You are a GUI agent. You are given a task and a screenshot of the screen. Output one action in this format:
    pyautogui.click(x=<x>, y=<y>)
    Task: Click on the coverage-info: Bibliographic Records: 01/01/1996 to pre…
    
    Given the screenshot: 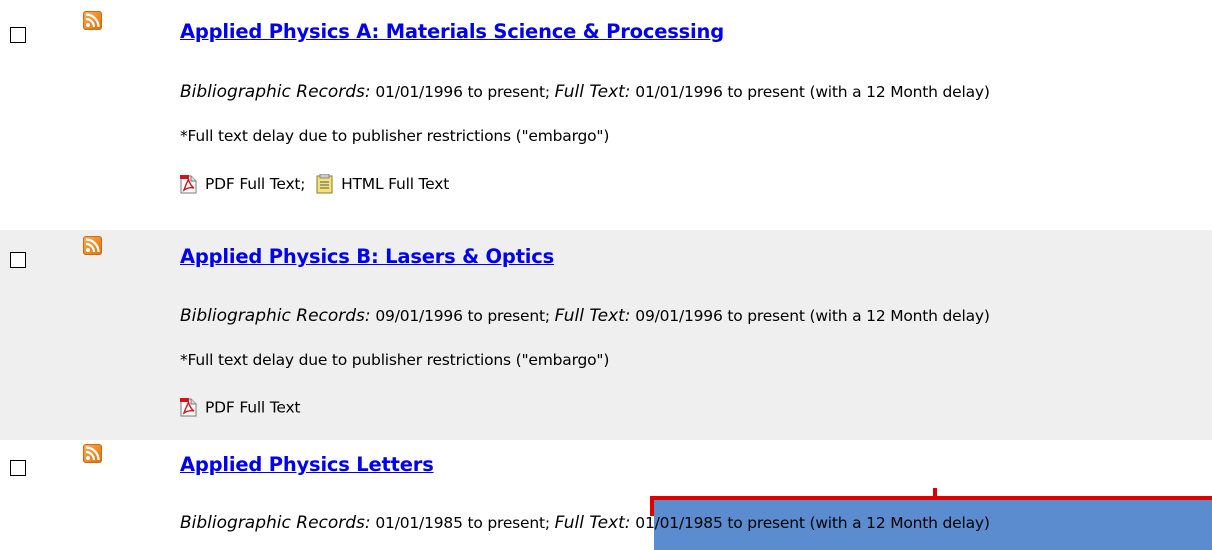 What is the action you would take?
    pyautogui.click(x=585, y=92)
    